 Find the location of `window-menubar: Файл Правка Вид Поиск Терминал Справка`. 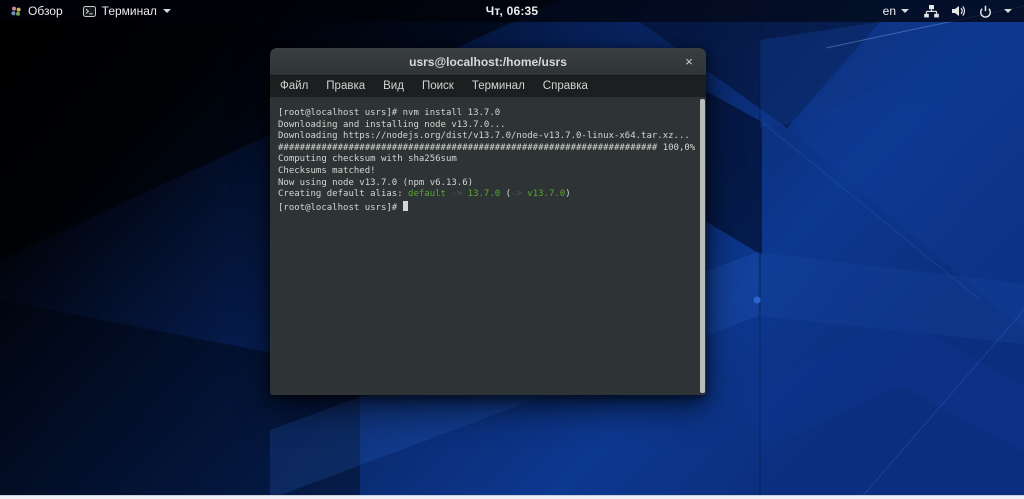

window-menubar: Файл Правка Вид Поиск Терминал Справка is located at coordinates (488, 86).